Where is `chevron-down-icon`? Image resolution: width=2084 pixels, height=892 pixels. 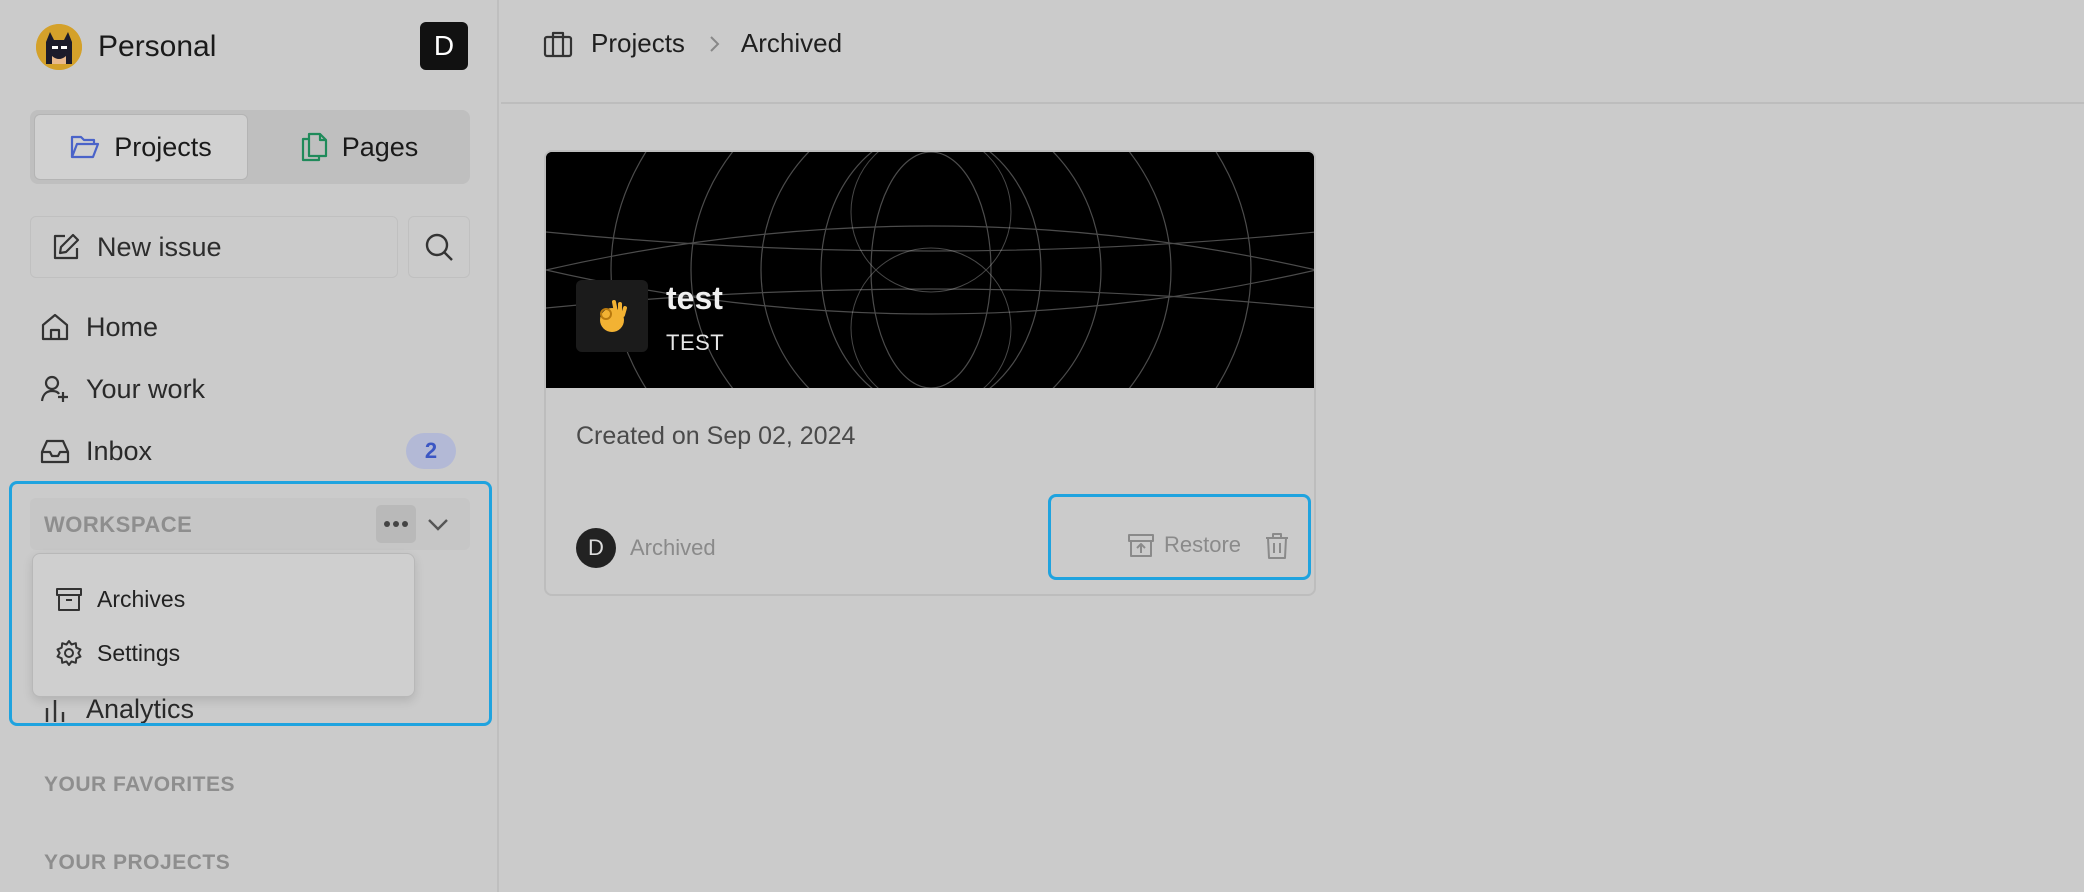
chevron-down-icon is located at coordinates (438, 524).